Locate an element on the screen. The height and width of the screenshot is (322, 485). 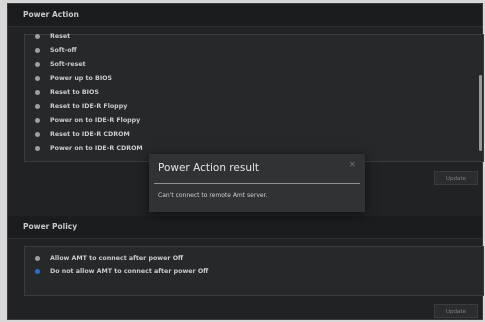
radio-reset-ider-cdrom: Reset to IDE-R CDROM is located at coordinates (82, 134).